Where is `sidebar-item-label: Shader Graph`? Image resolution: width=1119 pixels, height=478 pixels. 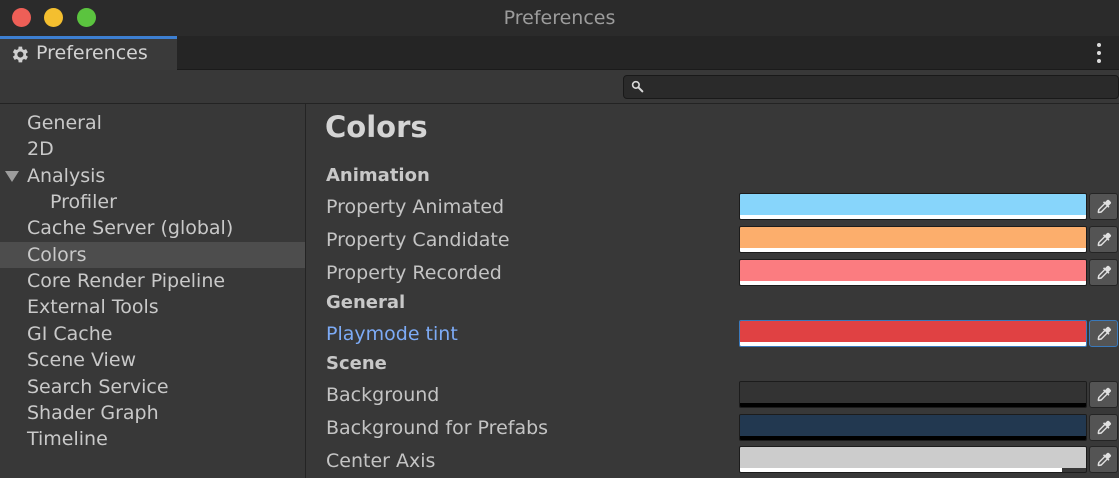
sidebar-item-label: Shader Graph is located at coordinates (93, 413).